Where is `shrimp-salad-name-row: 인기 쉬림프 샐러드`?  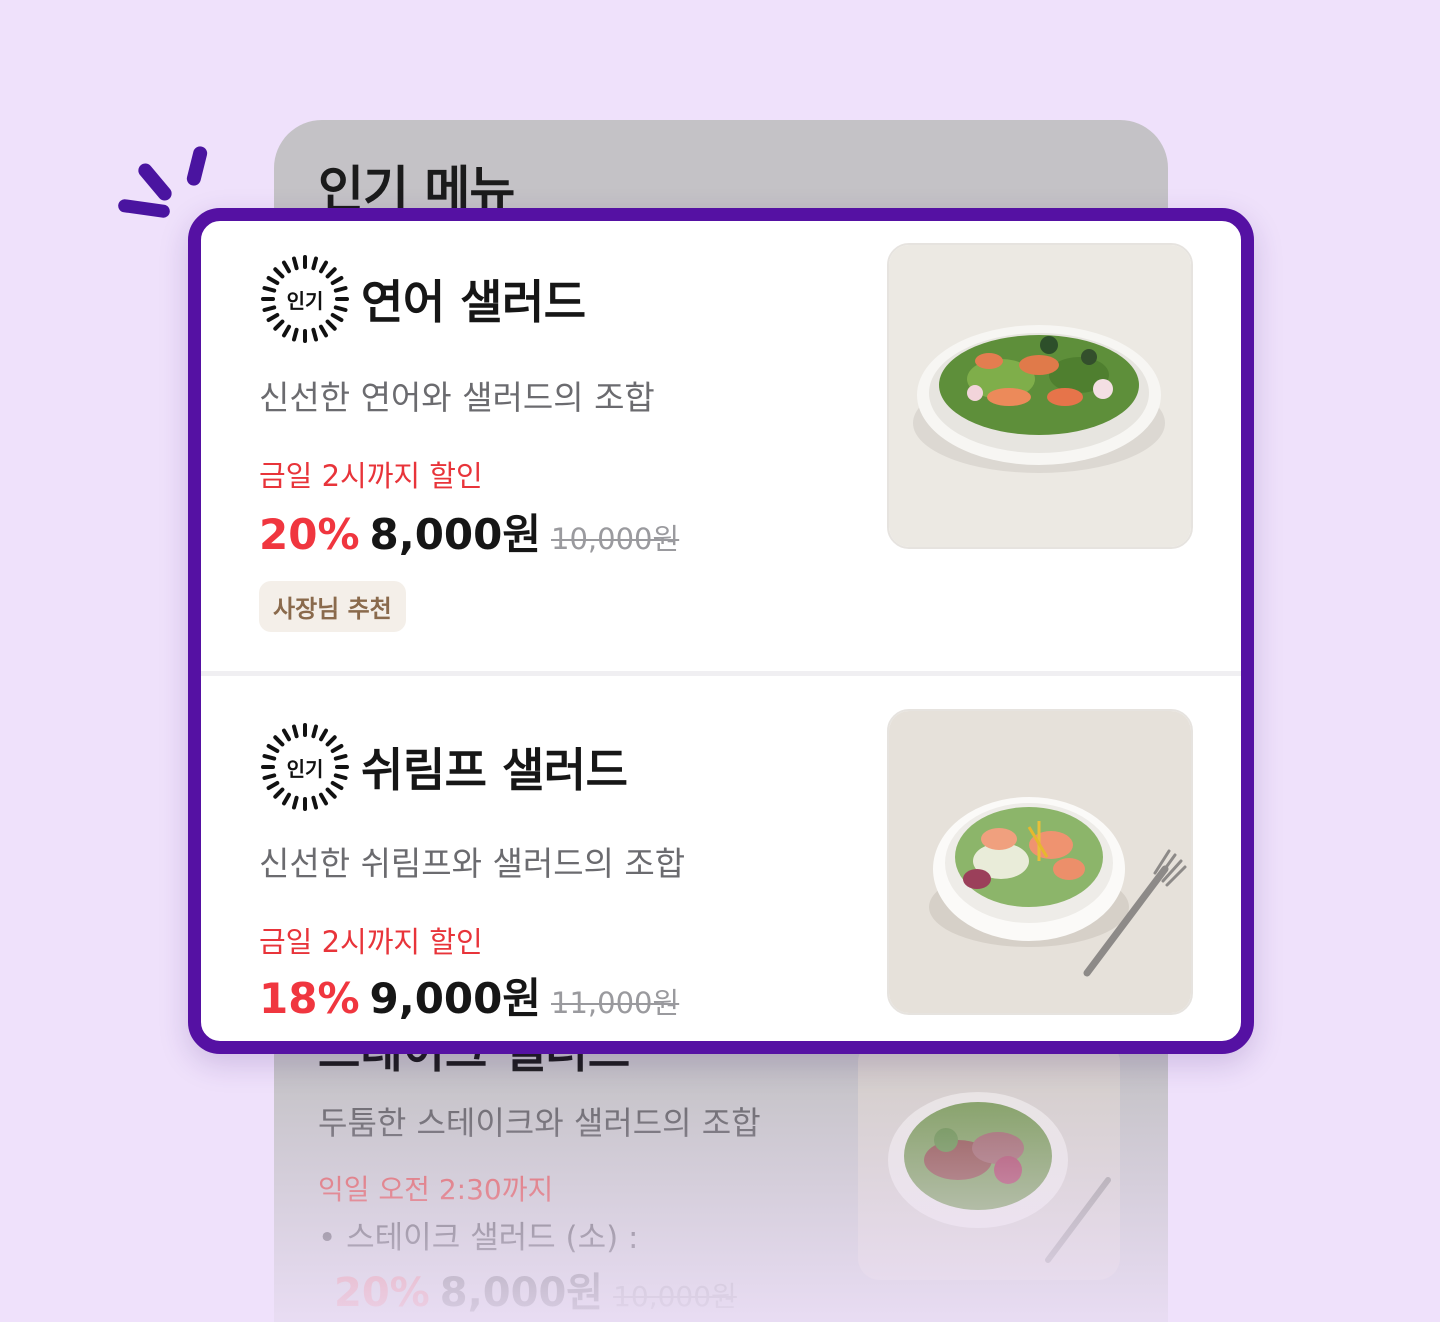
shrimp-salad-name-row: 인기 쉬림프 샐러드 is located at coordinates (443, 767).